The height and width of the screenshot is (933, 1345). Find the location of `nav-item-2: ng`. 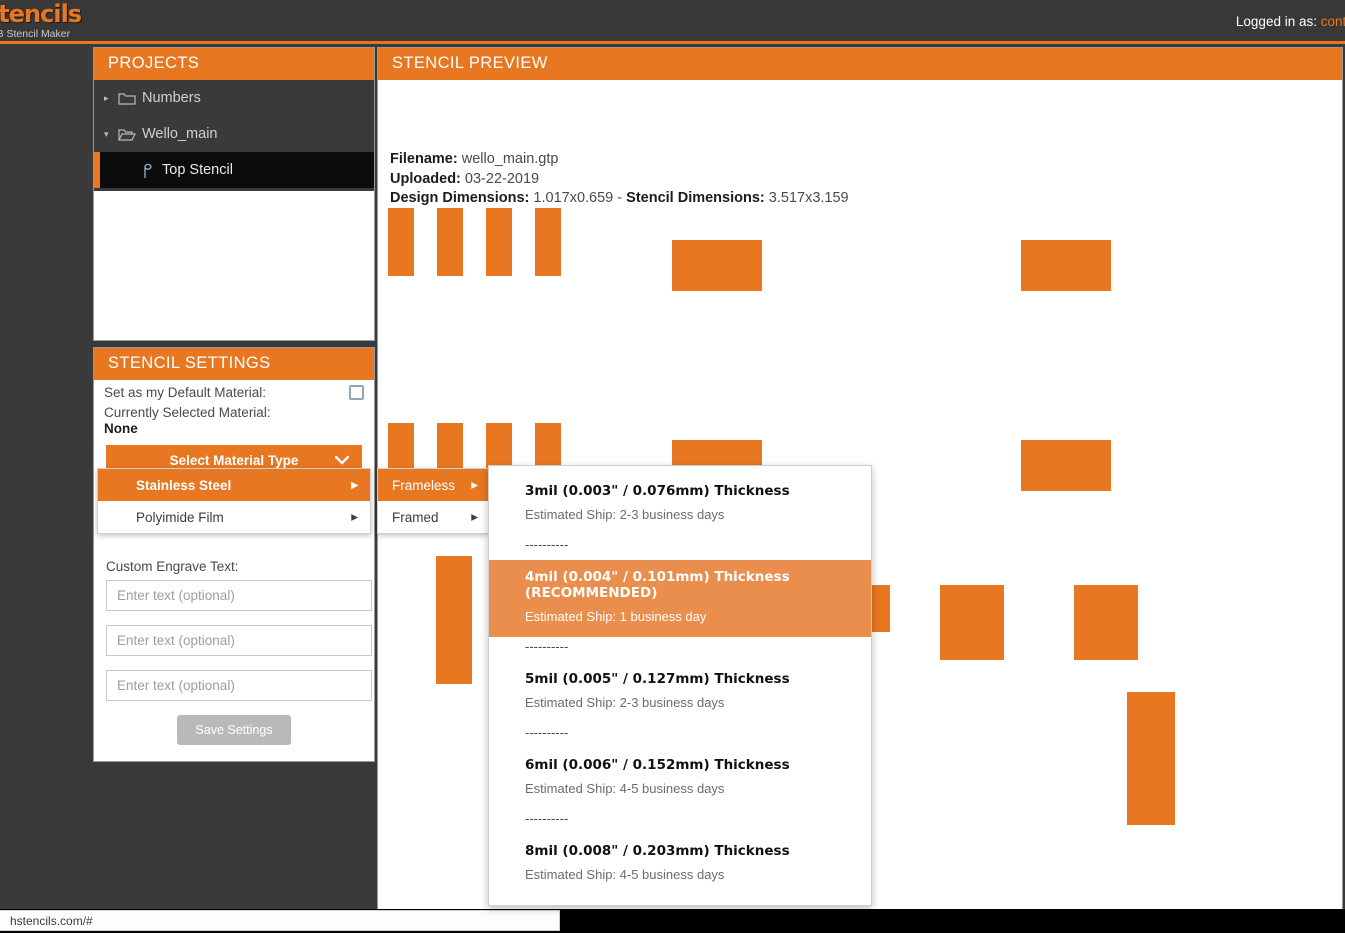

nav-item-2: ng is located at coordinates (46, 170).